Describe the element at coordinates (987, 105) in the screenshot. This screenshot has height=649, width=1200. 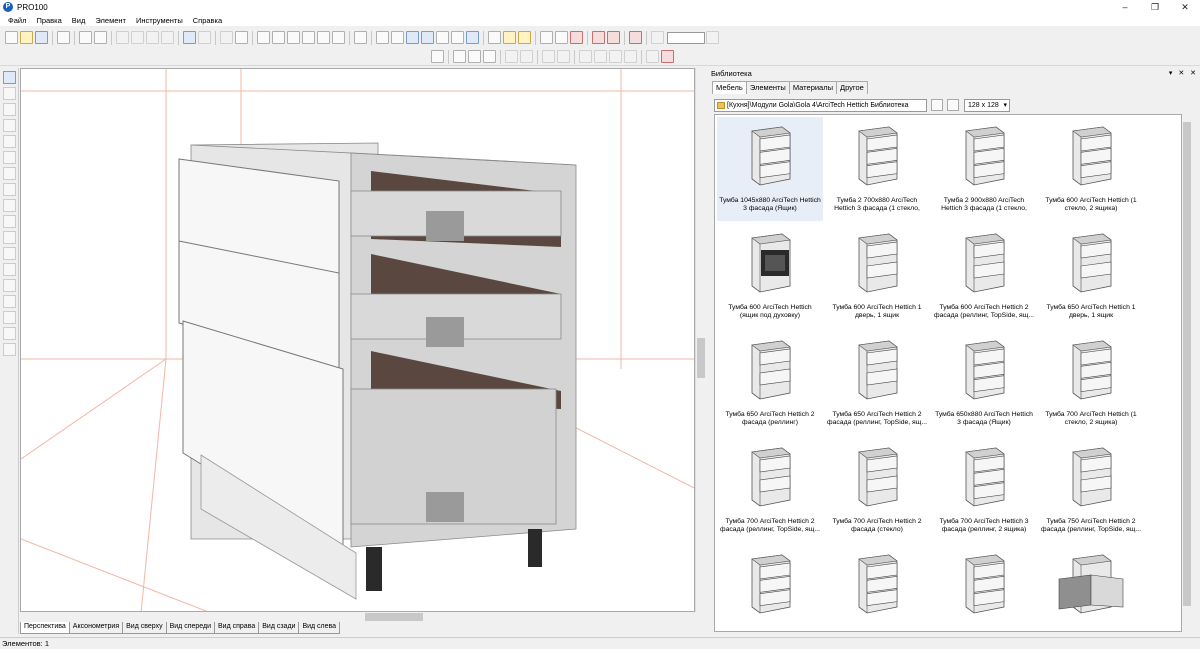
I see `thumbnail-size-select: 128 x 128 ▾` at that location.